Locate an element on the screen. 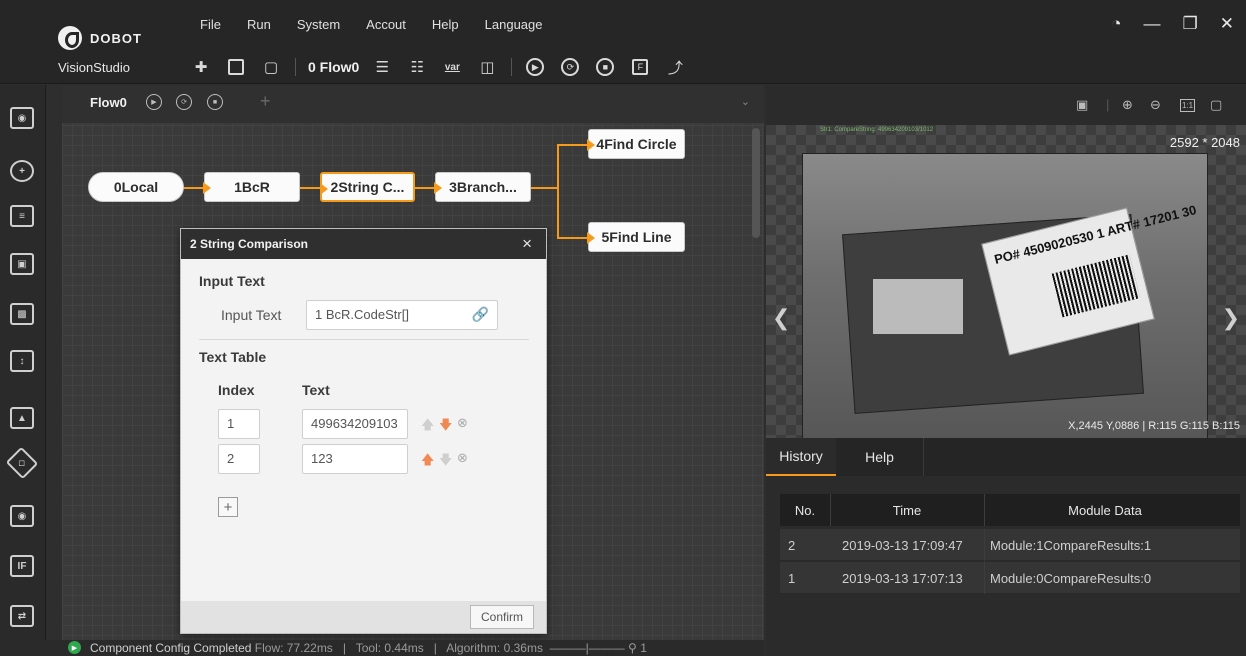  camera-icon: ◫ is located at coordinates (487, 67).